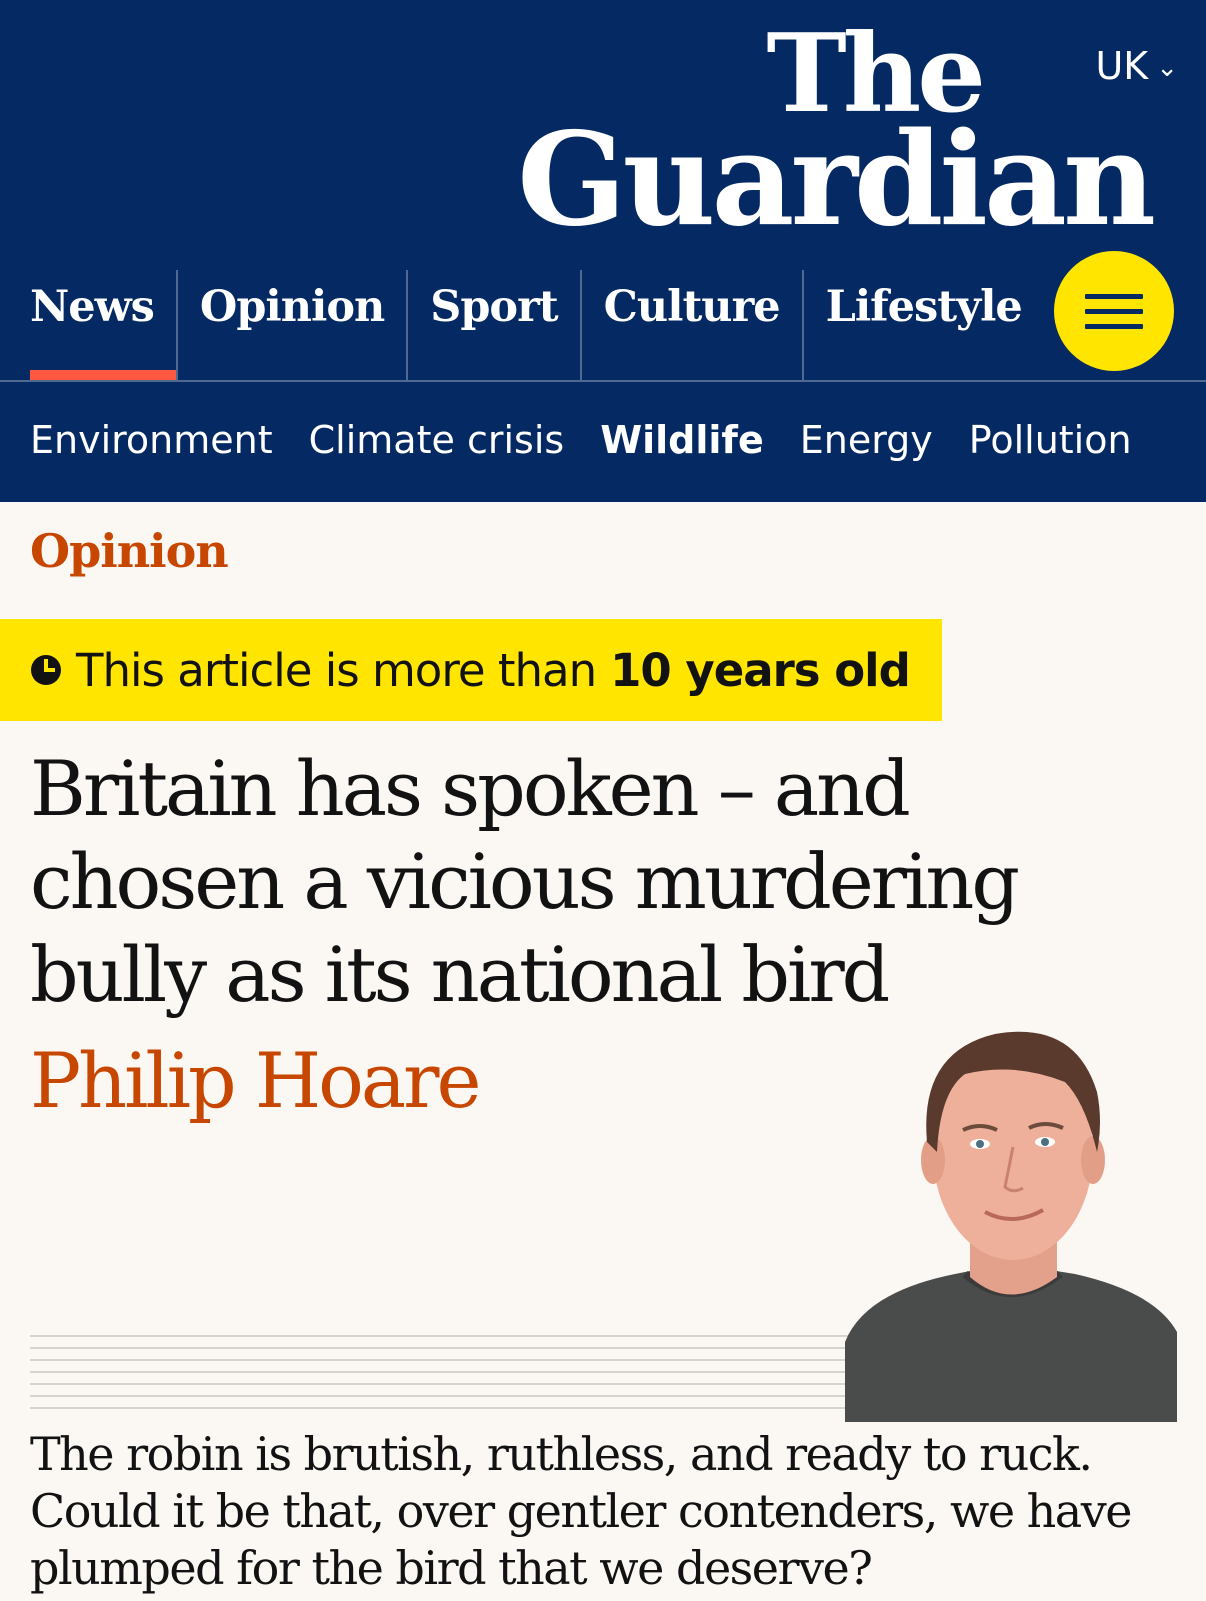  What do you see at coordinates (89, 325) in the screenshot?
I see `pillar-news: News` at bounding box center [89, 325].